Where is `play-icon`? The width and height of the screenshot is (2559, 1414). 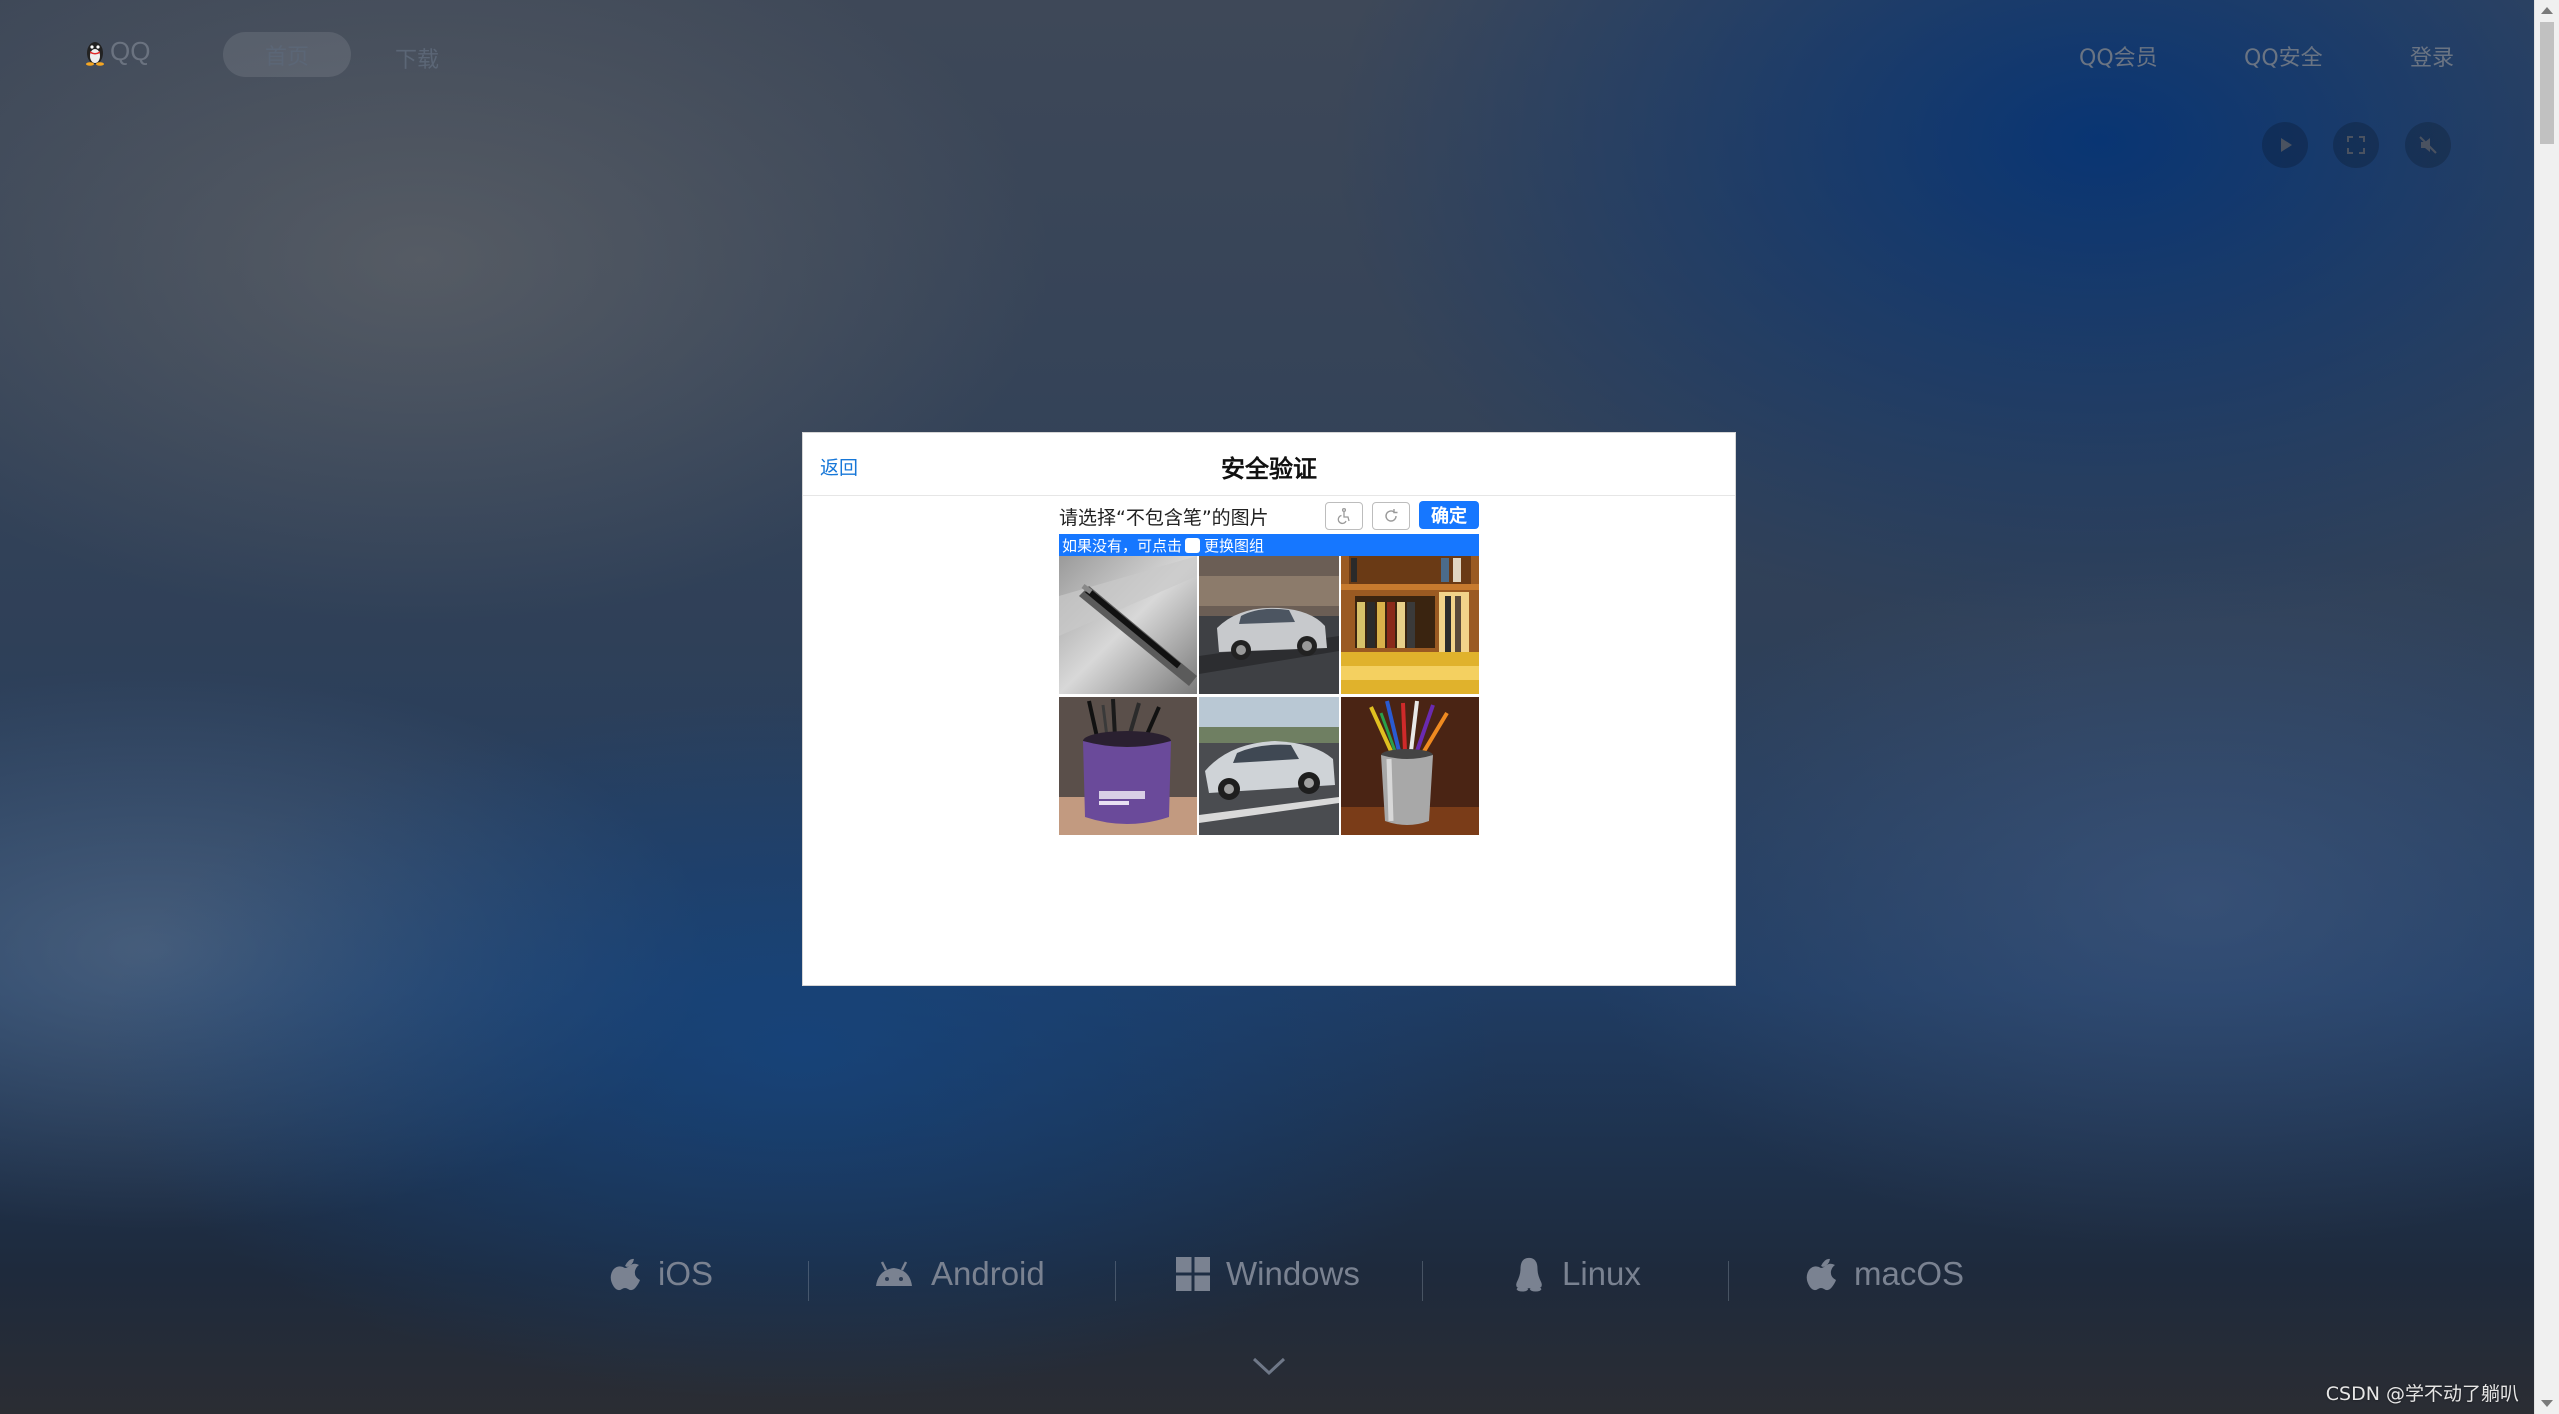
play-icon is located at coordinates (2286, 145).